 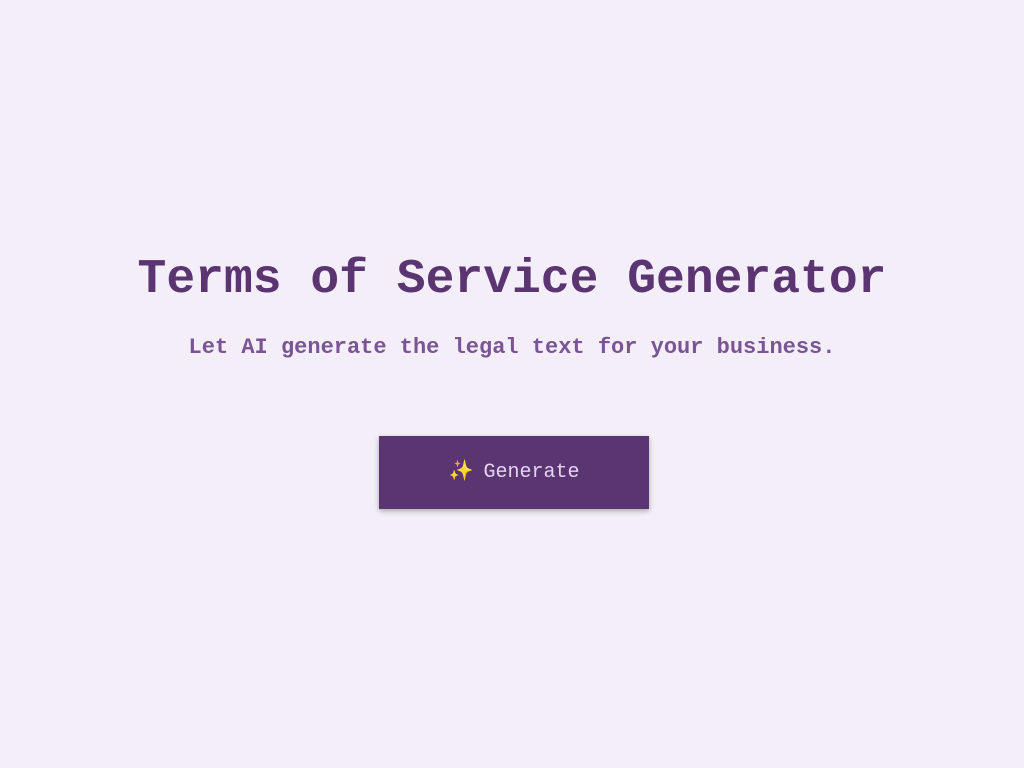 I want to click on sparkles-icon: ✨, so click(x=461, y=472).